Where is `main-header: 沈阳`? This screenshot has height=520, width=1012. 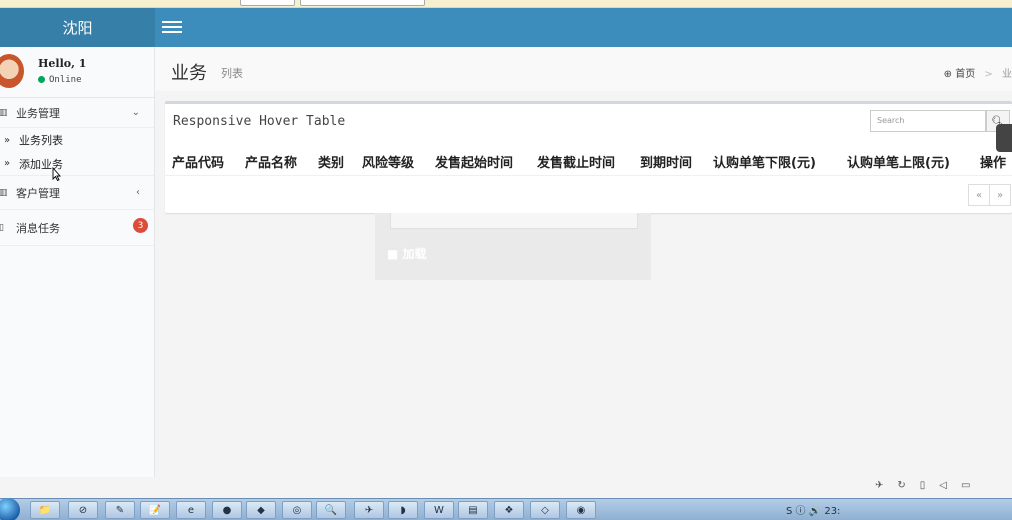
main-header: 沈阳 is located at coordinates (506, 27).